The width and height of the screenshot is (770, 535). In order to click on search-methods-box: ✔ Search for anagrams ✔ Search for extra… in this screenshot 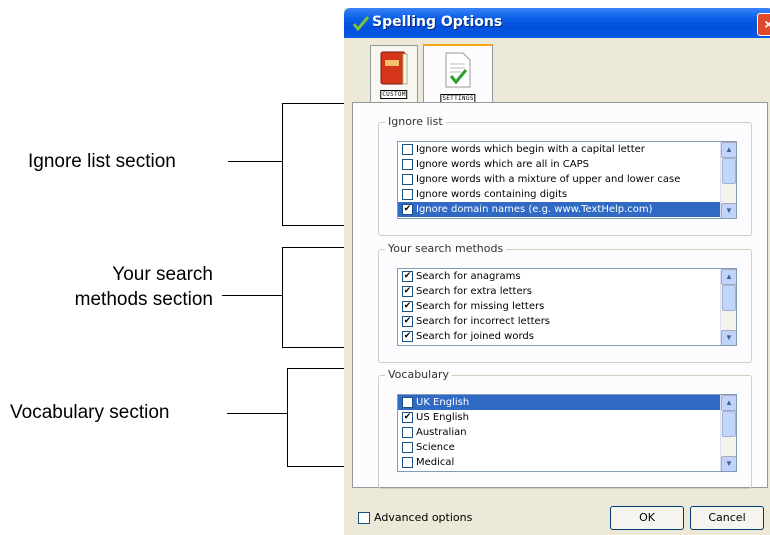, I will do `click(567, 307)`.